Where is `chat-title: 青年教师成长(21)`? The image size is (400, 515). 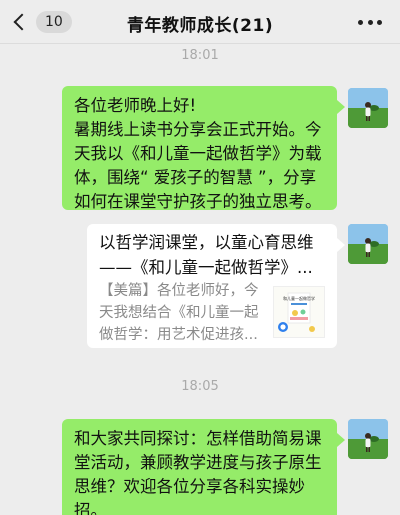 chat-title: 青年教师成长(21) is located at coordinates (200, 26).